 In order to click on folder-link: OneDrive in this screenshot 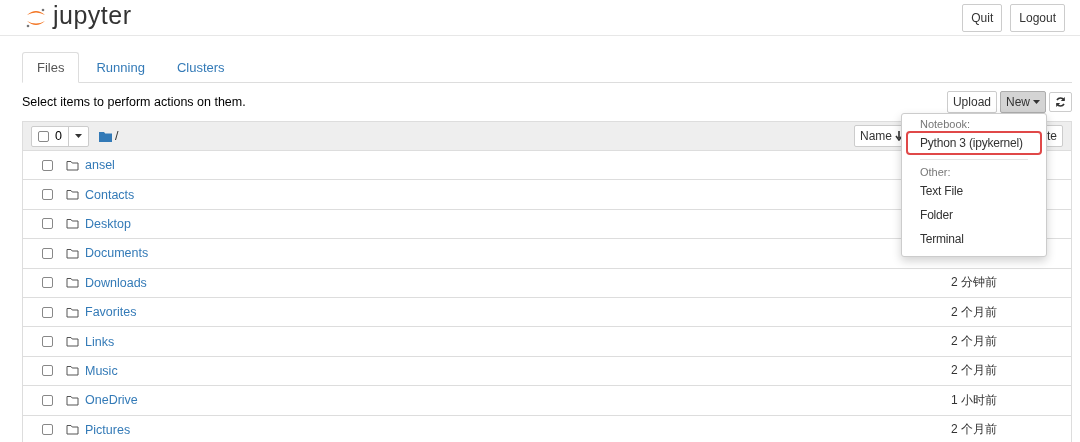, I will do `click(111, 400)`.